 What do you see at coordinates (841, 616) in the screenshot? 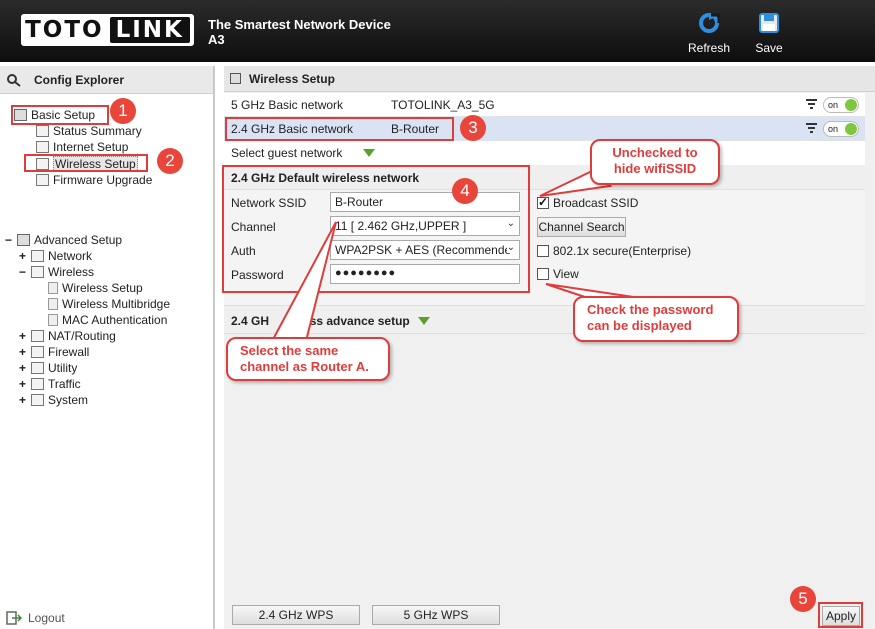
I see `apply-button: Apply` at bounding box center [841, 616].